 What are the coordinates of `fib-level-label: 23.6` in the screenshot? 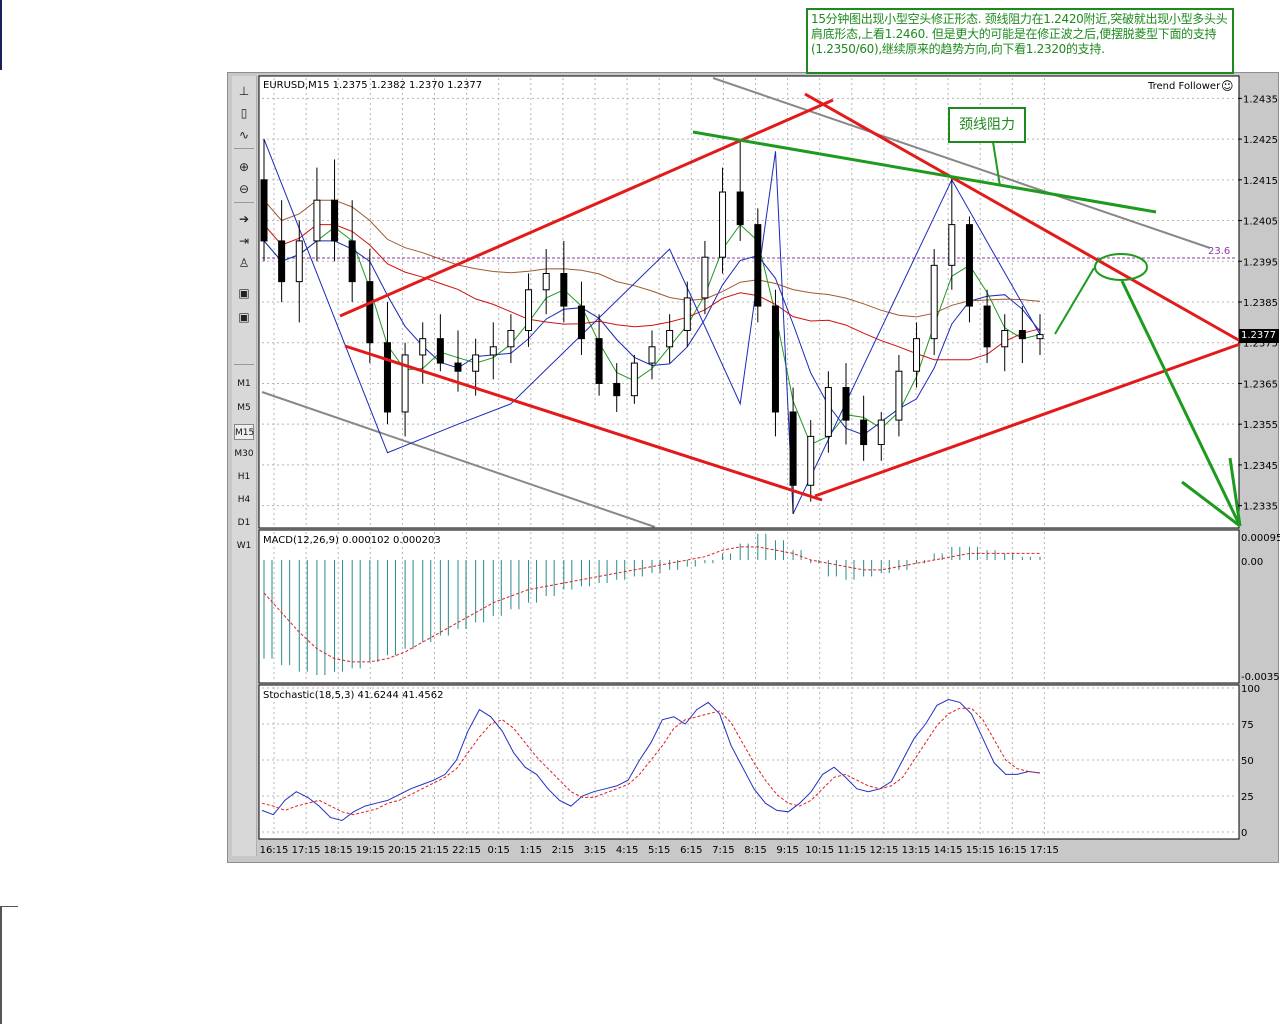 It's located at (1219, 251).